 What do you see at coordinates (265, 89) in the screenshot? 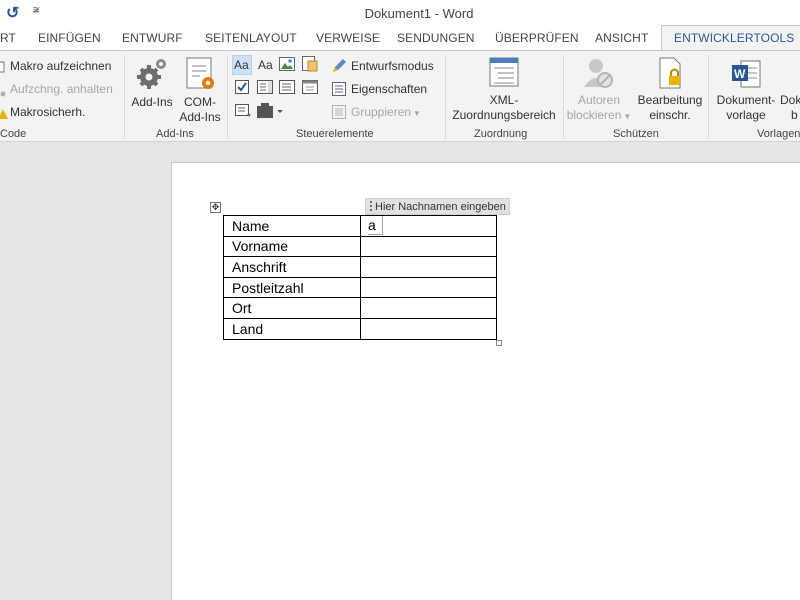
I see `combobox-control-icon` at bounding box center [265, 89].